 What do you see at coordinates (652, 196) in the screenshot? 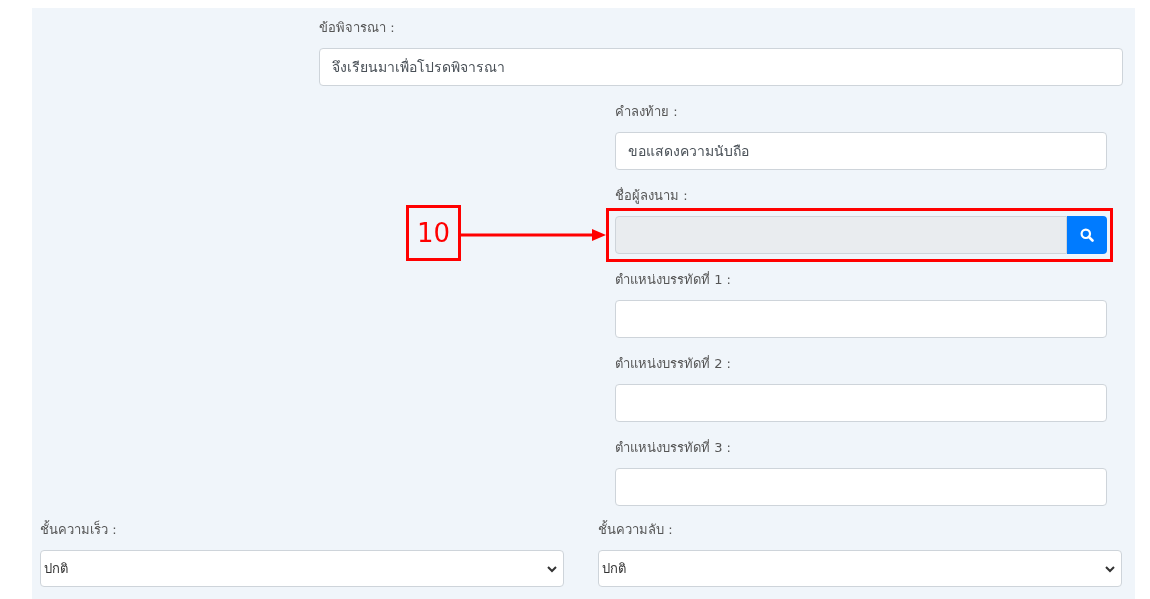
I see `field-label: ชื่อผู้ลงนาม :` at bounding box center [652, 196].